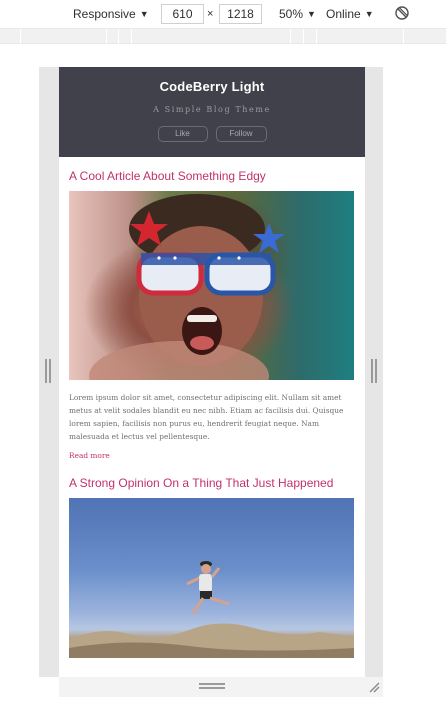 The height and width of the screenshot is (727, 446). Describe the element at coordinates (212, 686) in the screenshot. I see `bottom-resize-handle` at that location.